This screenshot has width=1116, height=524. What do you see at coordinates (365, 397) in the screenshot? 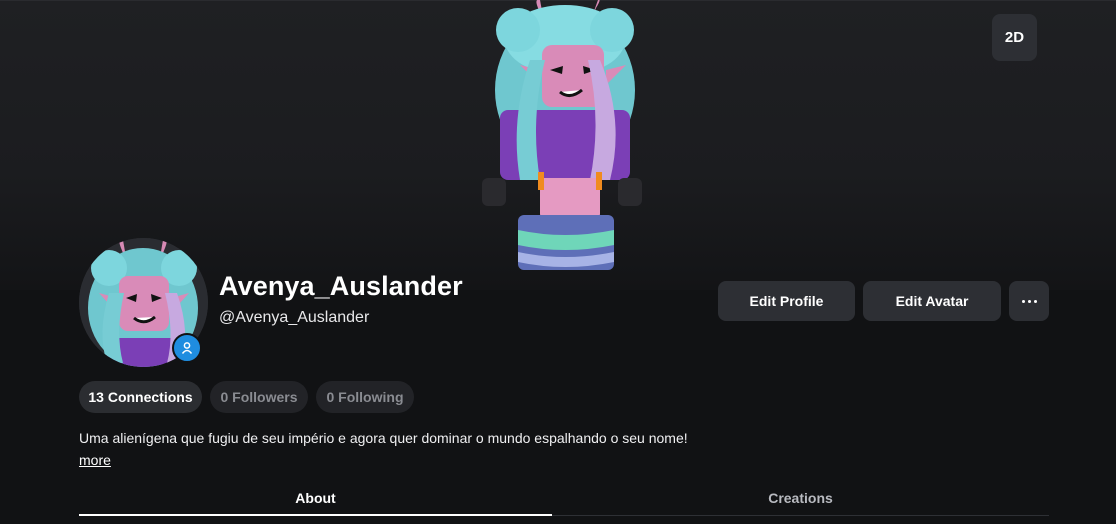
I see `following-button: 0 Following` at bounding box center [365, 397].